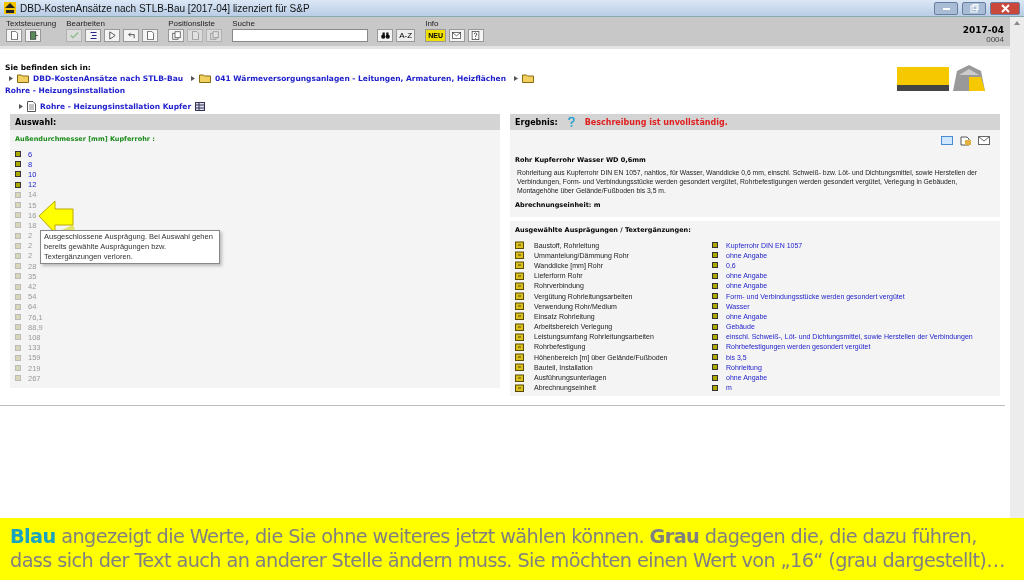  I want to click on search-field, so click(300, 35).